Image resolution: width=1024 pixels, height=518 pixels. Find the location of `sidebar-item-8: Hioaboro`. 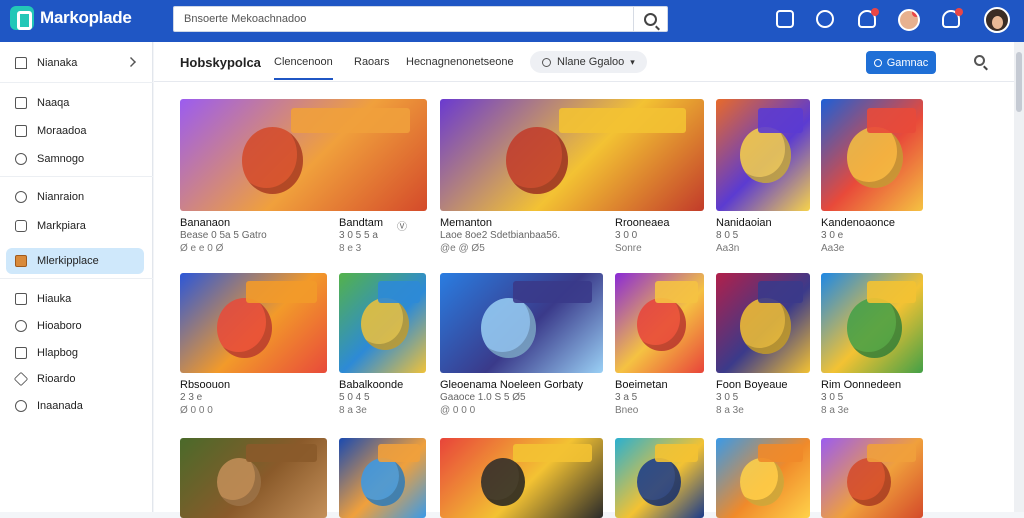

sidebar-item-8: Hioaboro is located at coordinates (75, 326).